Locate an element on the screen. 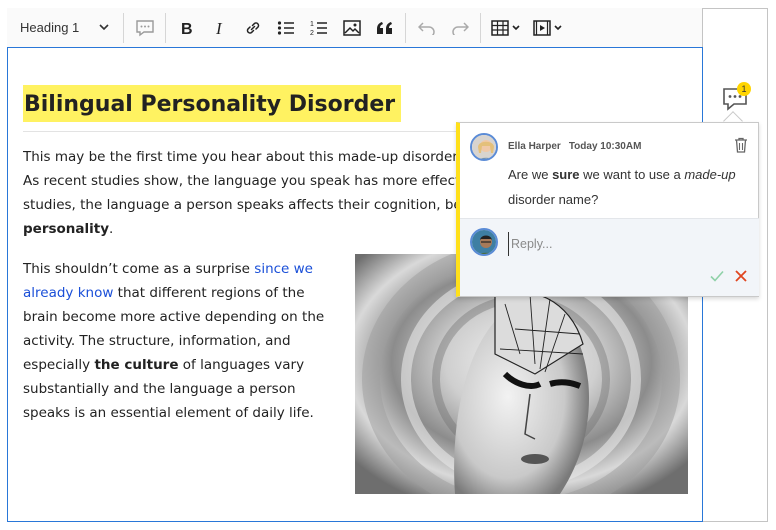  bulleted-list-button is located at coordinates (285, 28).